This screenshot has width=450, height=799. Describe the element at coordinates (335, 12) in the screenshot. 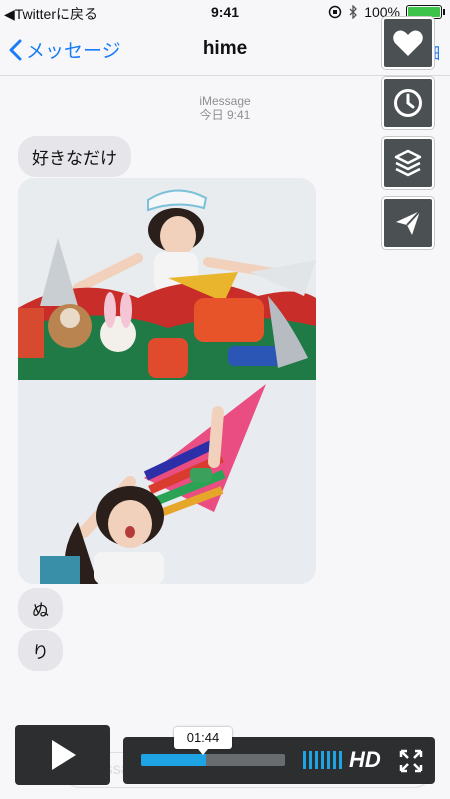

I see `orientation-lock-icon` at that location.